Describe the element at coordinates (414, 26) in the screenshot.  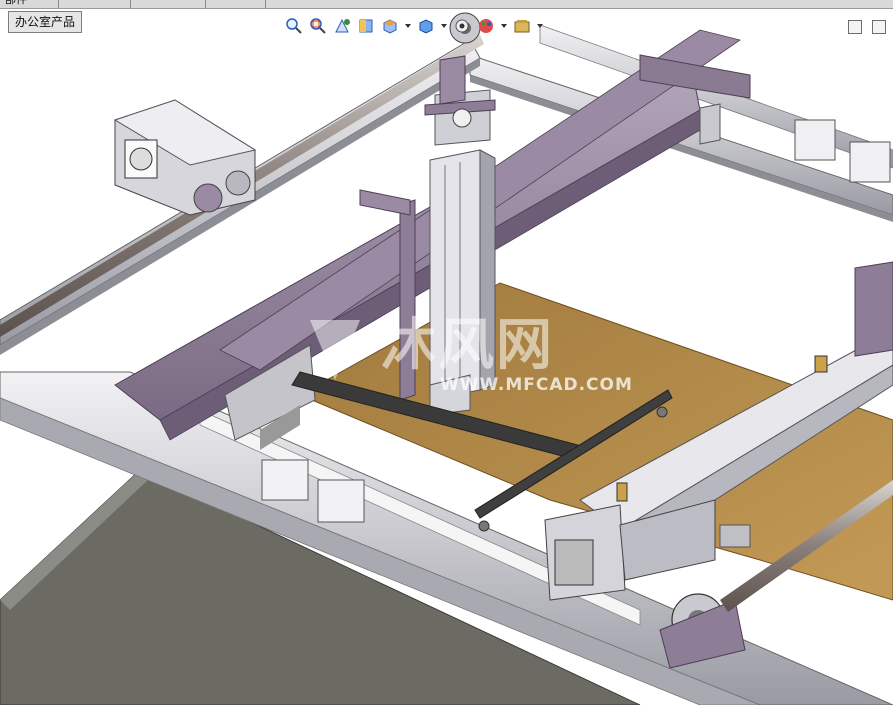
I see `heads-up-view-toolbar` at that location.